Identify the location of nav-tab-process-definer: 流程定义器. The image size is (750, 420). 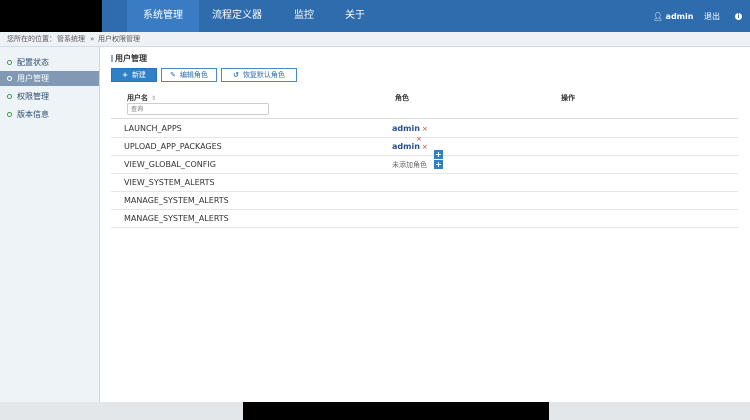
(237, 16).